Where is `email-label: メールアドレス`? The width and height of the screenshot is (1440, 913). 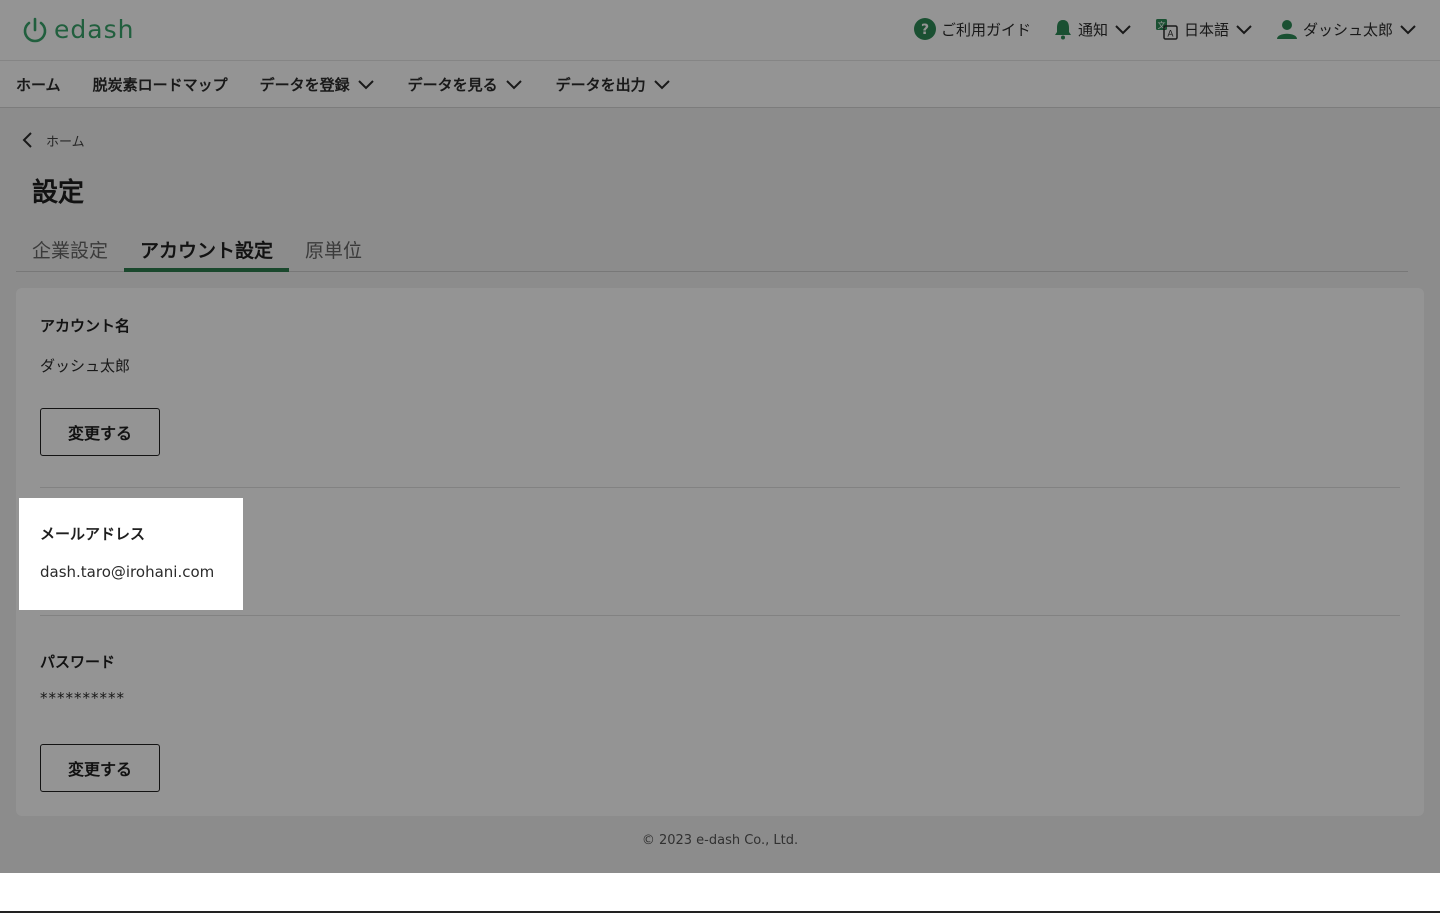
email-label: メールアドレス is located at coordinates (93, 534).